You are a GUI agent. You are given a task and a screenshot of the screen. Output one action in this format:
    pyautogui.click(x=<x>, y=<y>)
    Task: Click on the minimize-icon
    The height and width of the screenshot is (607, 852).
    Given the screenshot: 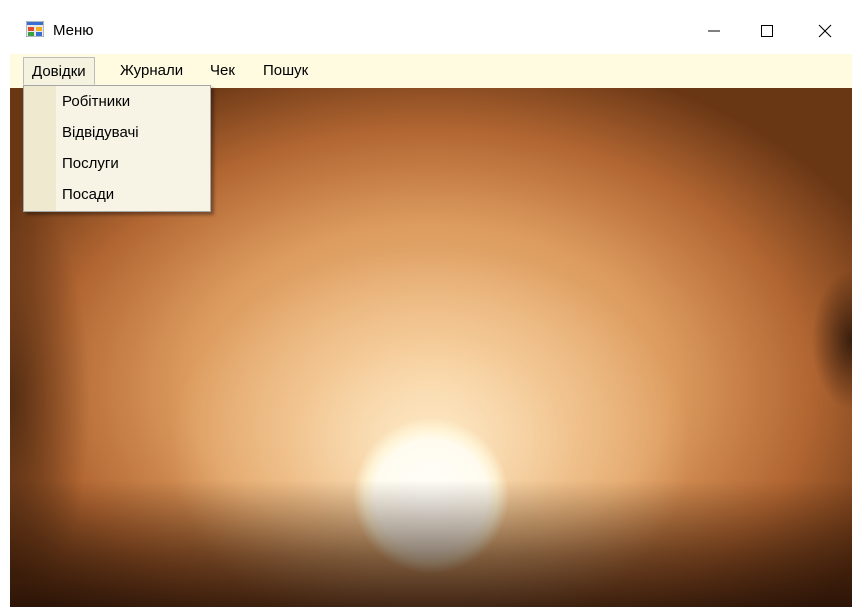 What is the action you would take?
    pyautogui.click(x=714, y=31)
    